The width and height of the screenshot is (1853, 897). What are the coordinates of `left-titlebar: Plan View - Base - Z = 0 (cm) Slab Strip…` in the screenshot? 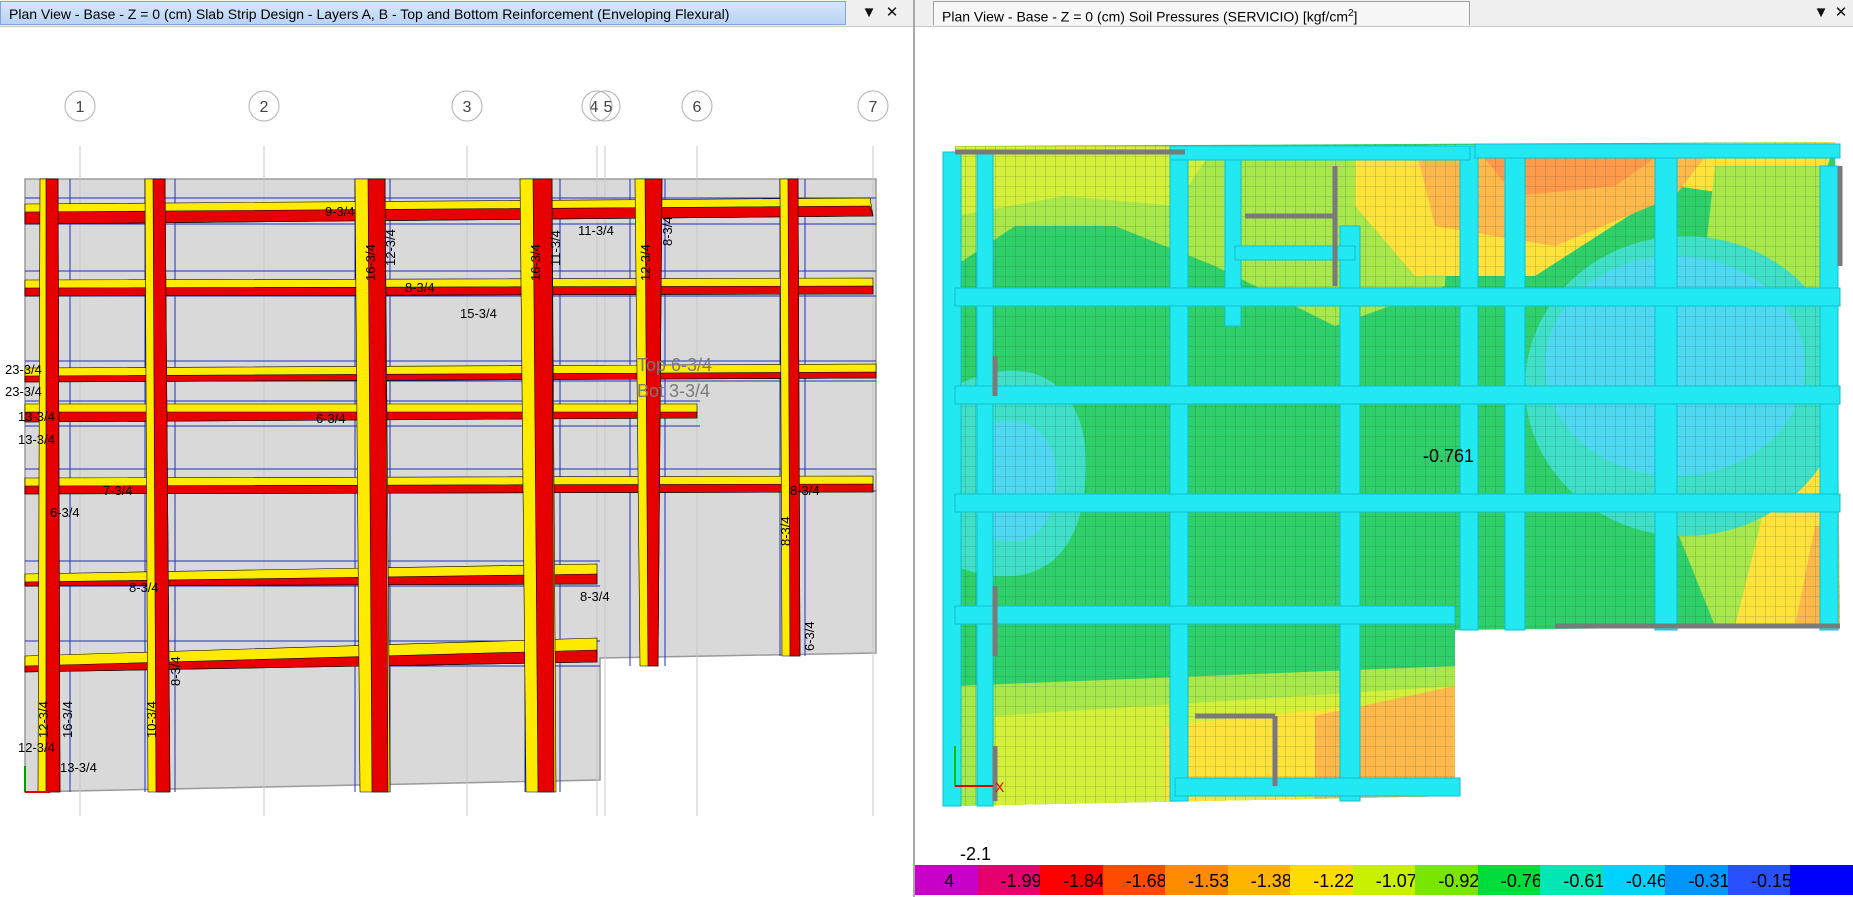 It's located at (456, 13).